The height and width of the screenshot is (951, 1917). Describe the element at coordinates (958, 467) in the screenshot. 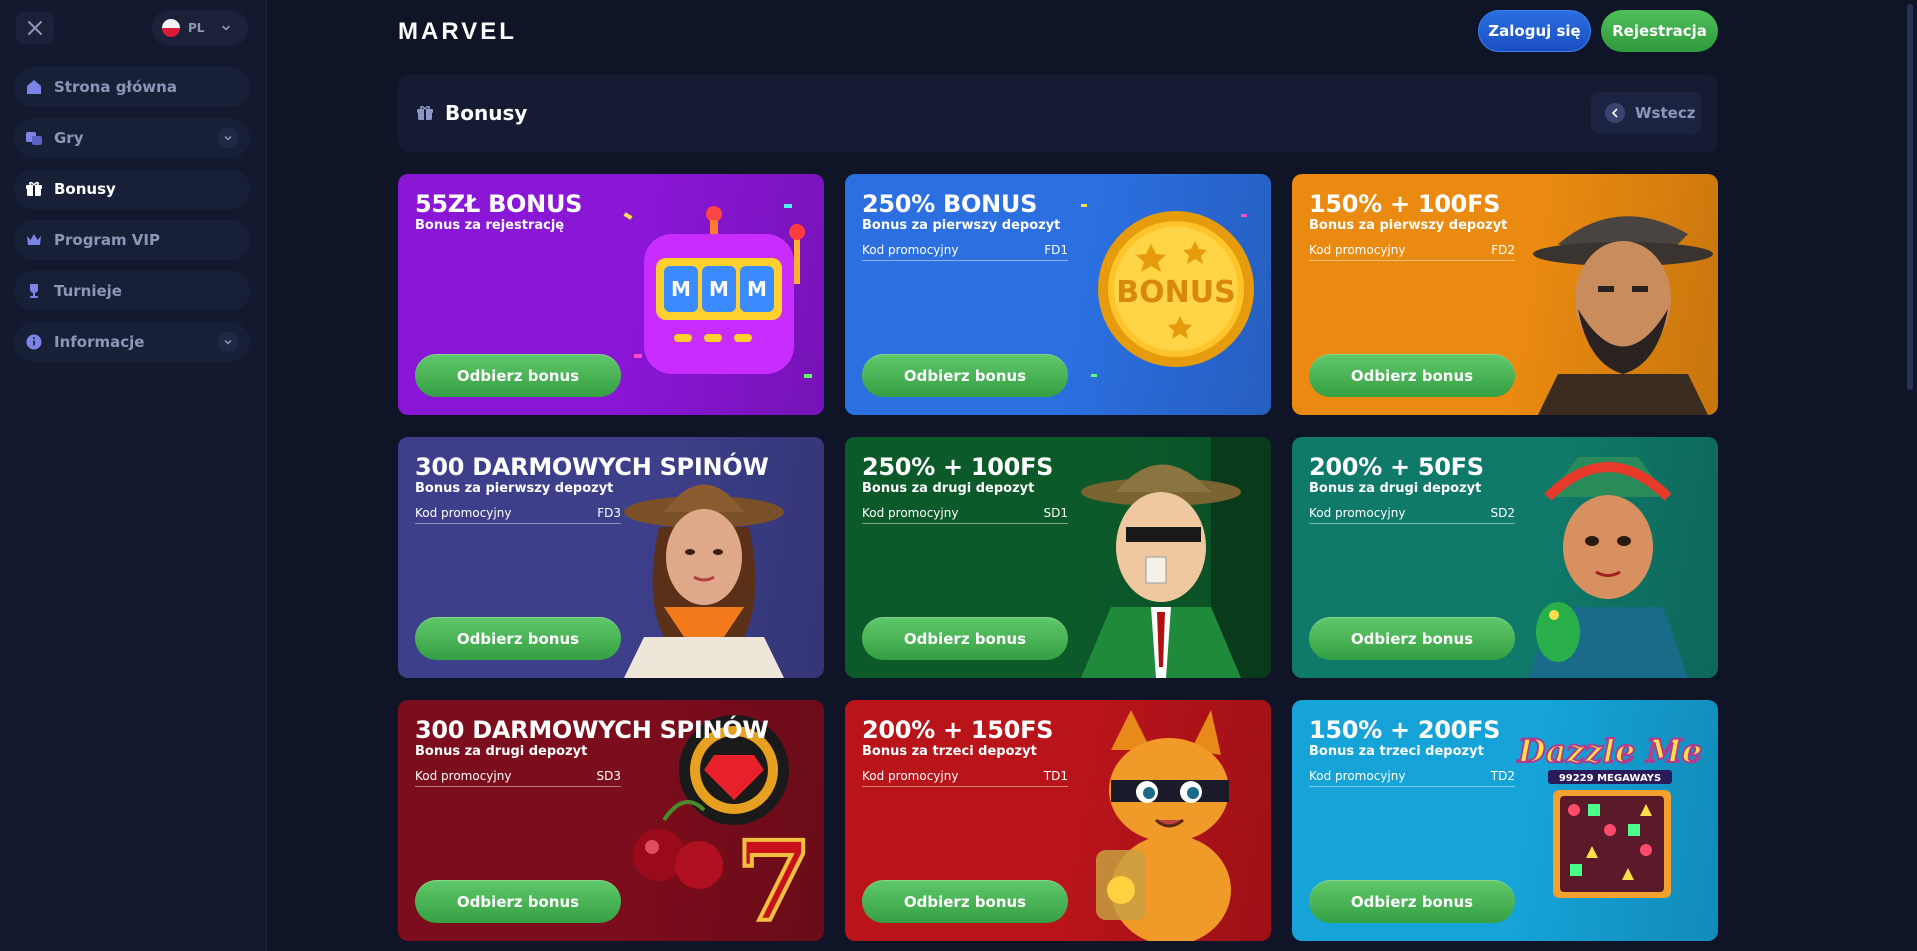

I see `bonus-title: 250% + 100FS` at that location.